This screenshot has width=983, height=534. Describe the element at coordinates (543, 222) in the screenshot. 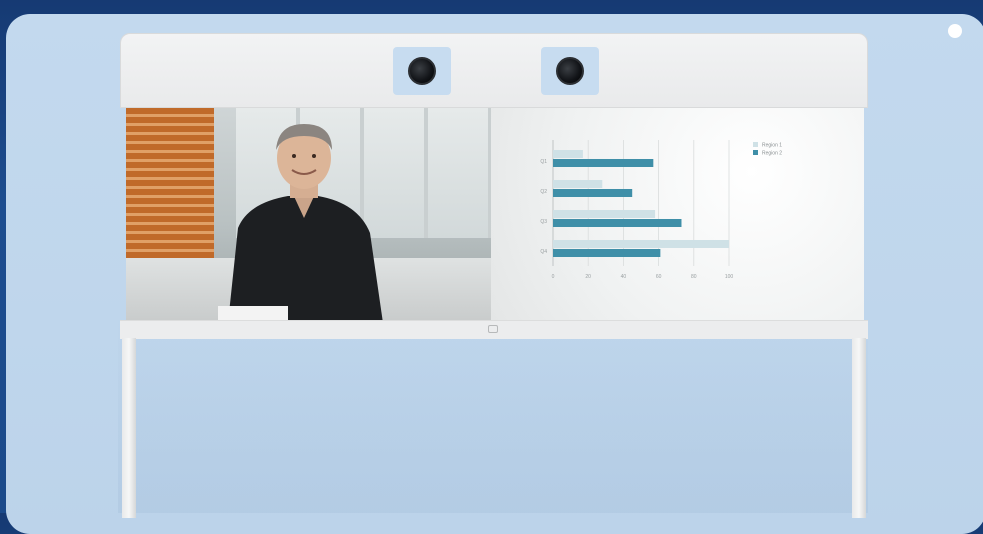

I see `y-tick-label: Q3` at that location.